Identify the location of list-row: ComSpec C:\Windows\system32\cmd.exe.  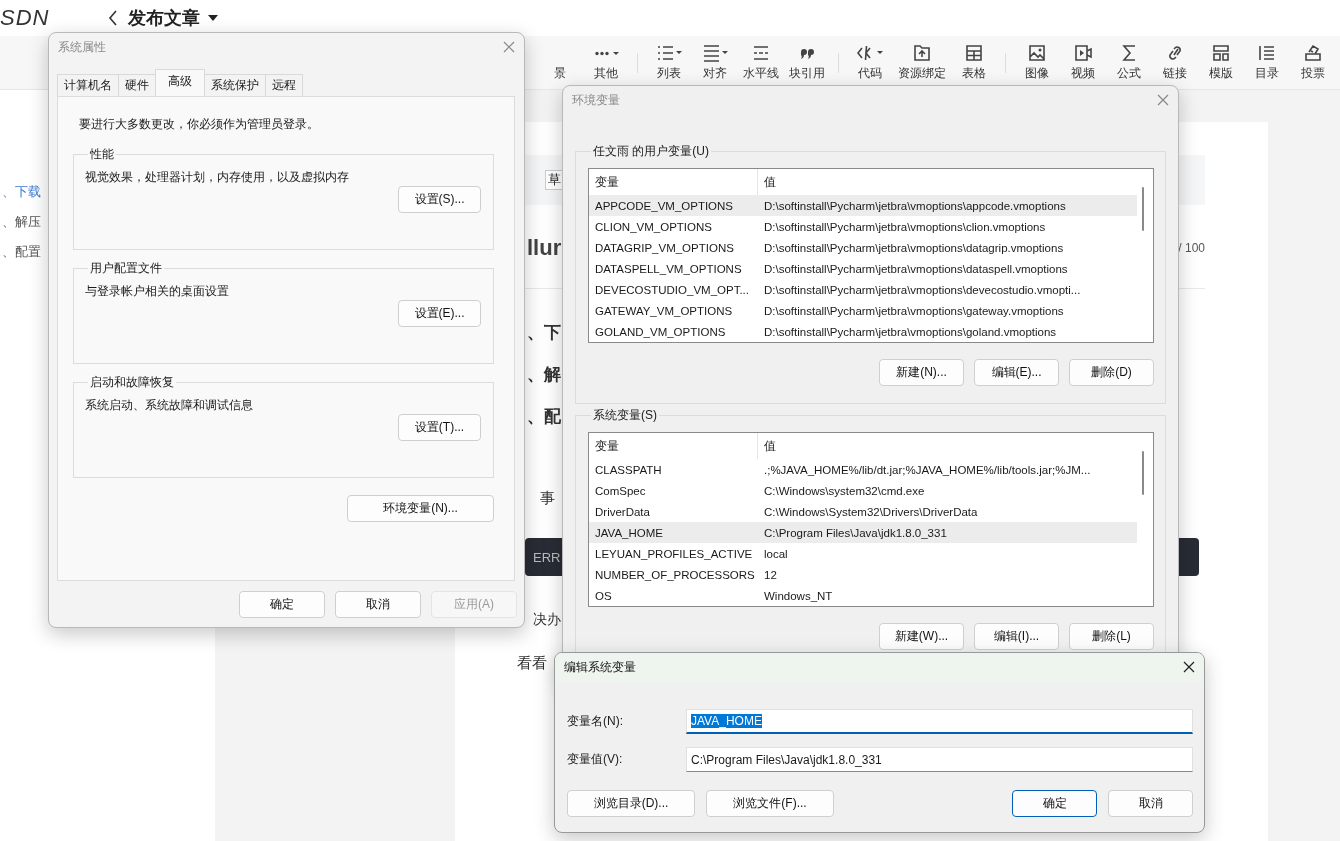
(863, 490).